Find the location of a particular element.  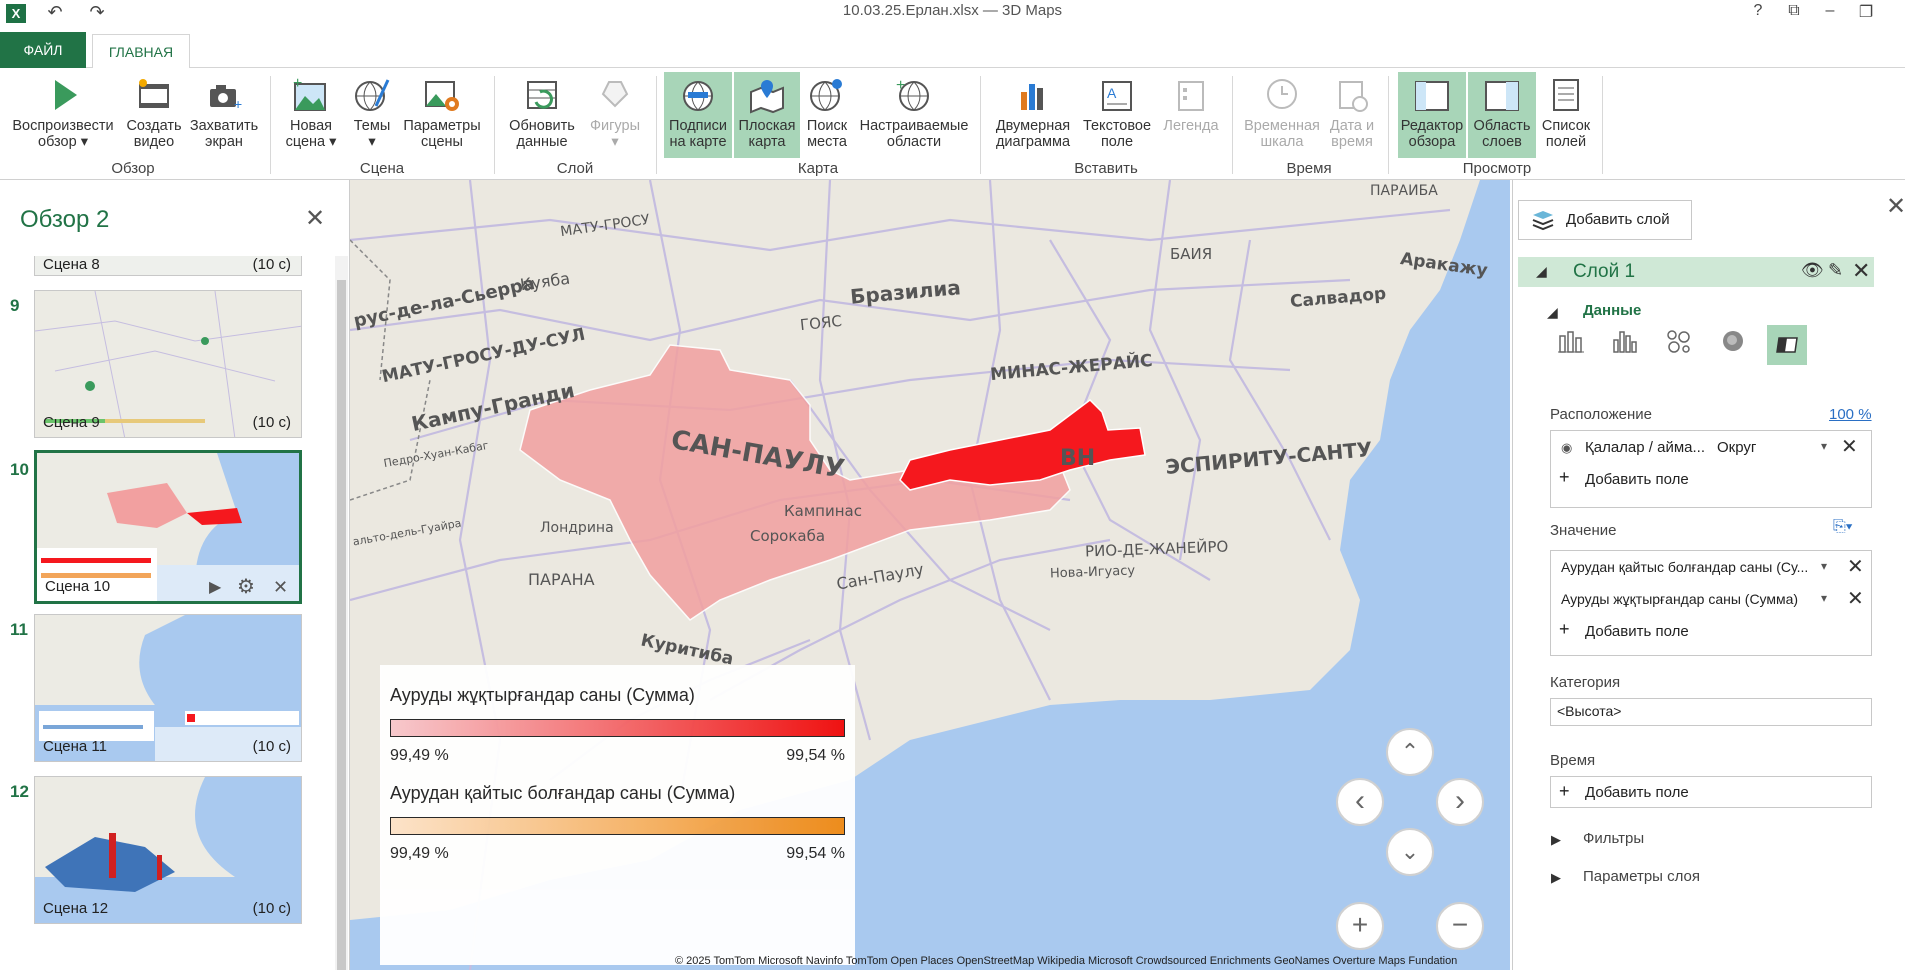

capture-screen-button: + Захватить экран is located at coordinates (224, 115).